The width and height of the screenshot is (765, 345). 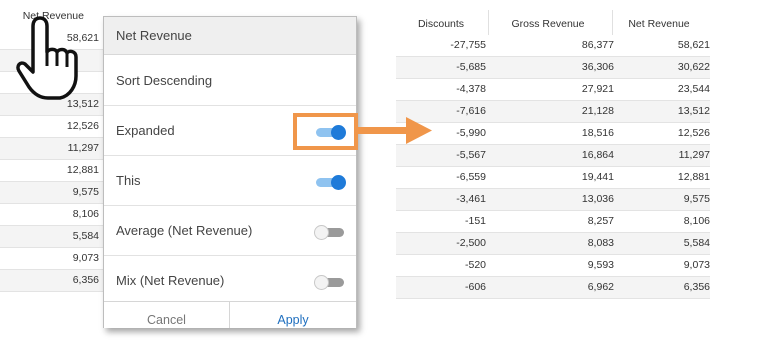 I want to click on popup-footer: Cancel Apply, so click(x=230, y=314).